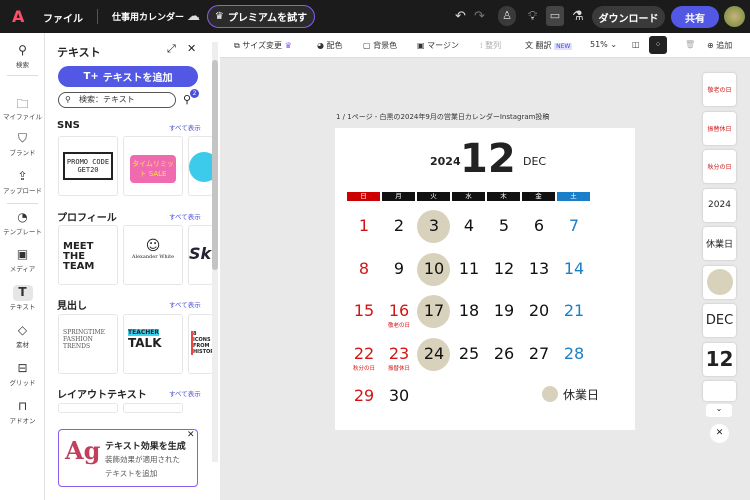  Describe the element at coordinates (22, 56) in the screenshot. I see `rail-item: ⚲ 検索` at that location.